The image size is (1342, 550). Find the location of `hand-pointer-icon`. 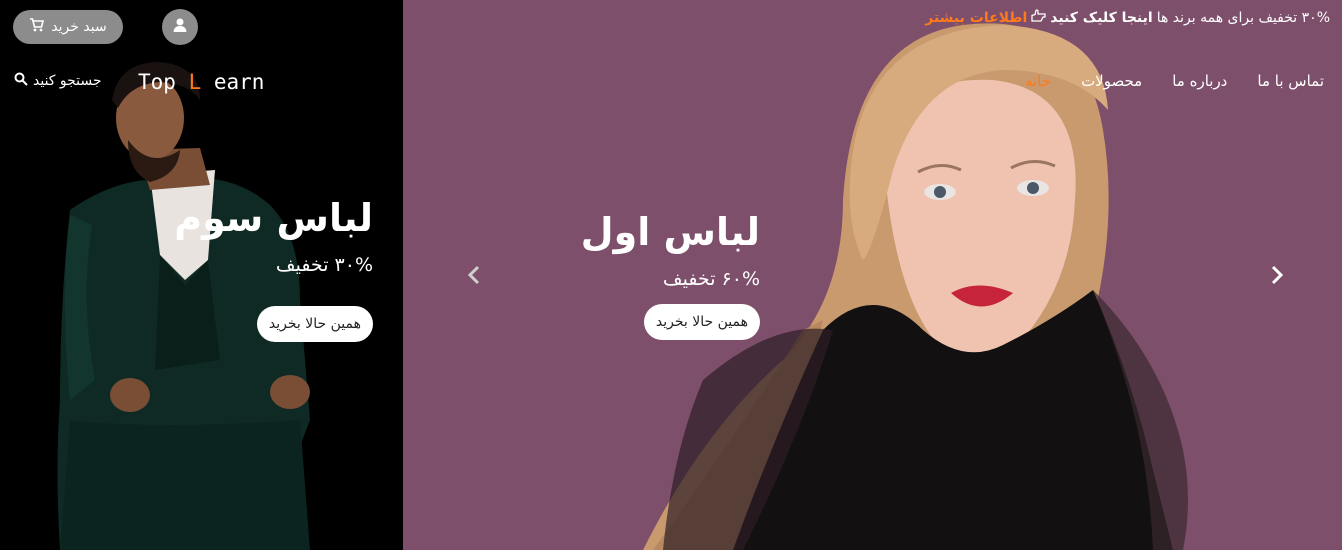

hand-pointer-icon is located at coordinates (1038, 17).